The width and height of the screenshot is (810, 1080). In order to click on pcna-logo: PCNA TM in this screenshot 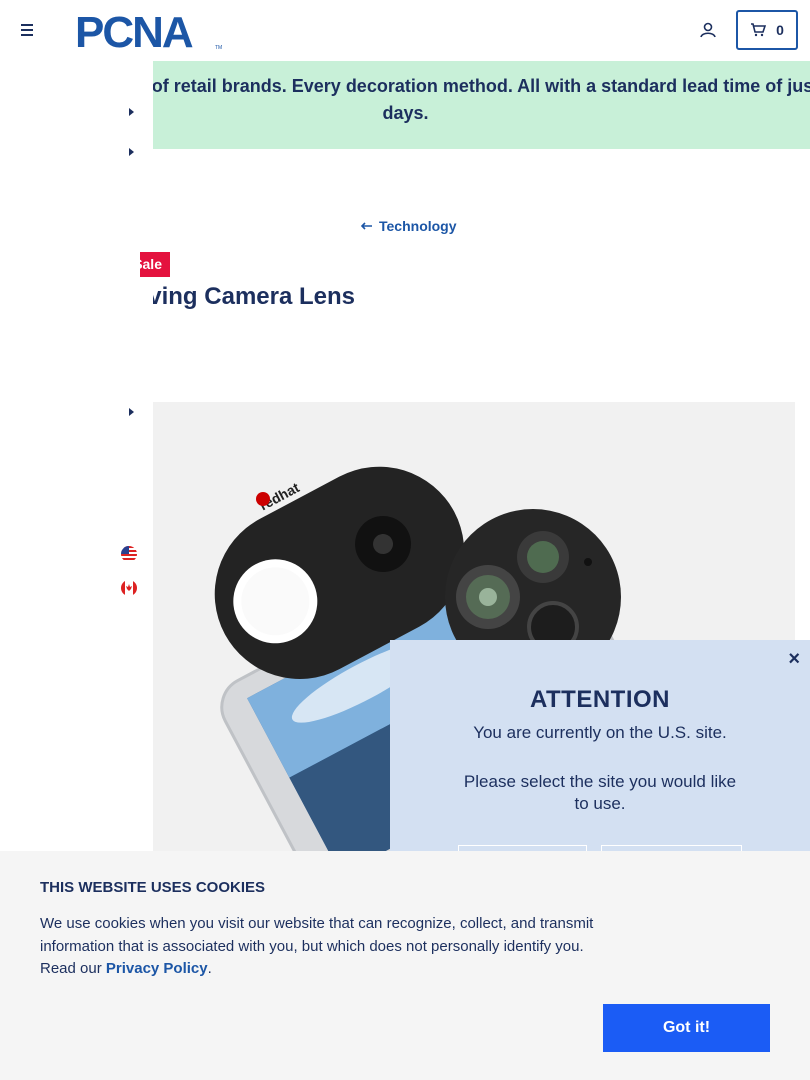, I will do `click(150, 30)`.